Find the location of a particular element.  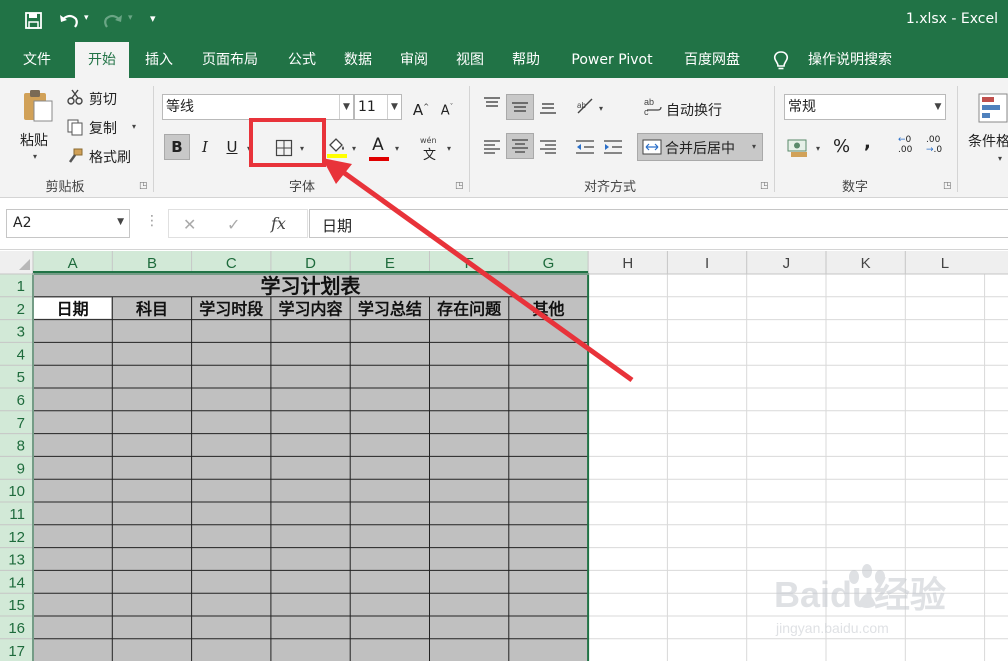

annotation-arrow-head is located at coordinates (337, 171).